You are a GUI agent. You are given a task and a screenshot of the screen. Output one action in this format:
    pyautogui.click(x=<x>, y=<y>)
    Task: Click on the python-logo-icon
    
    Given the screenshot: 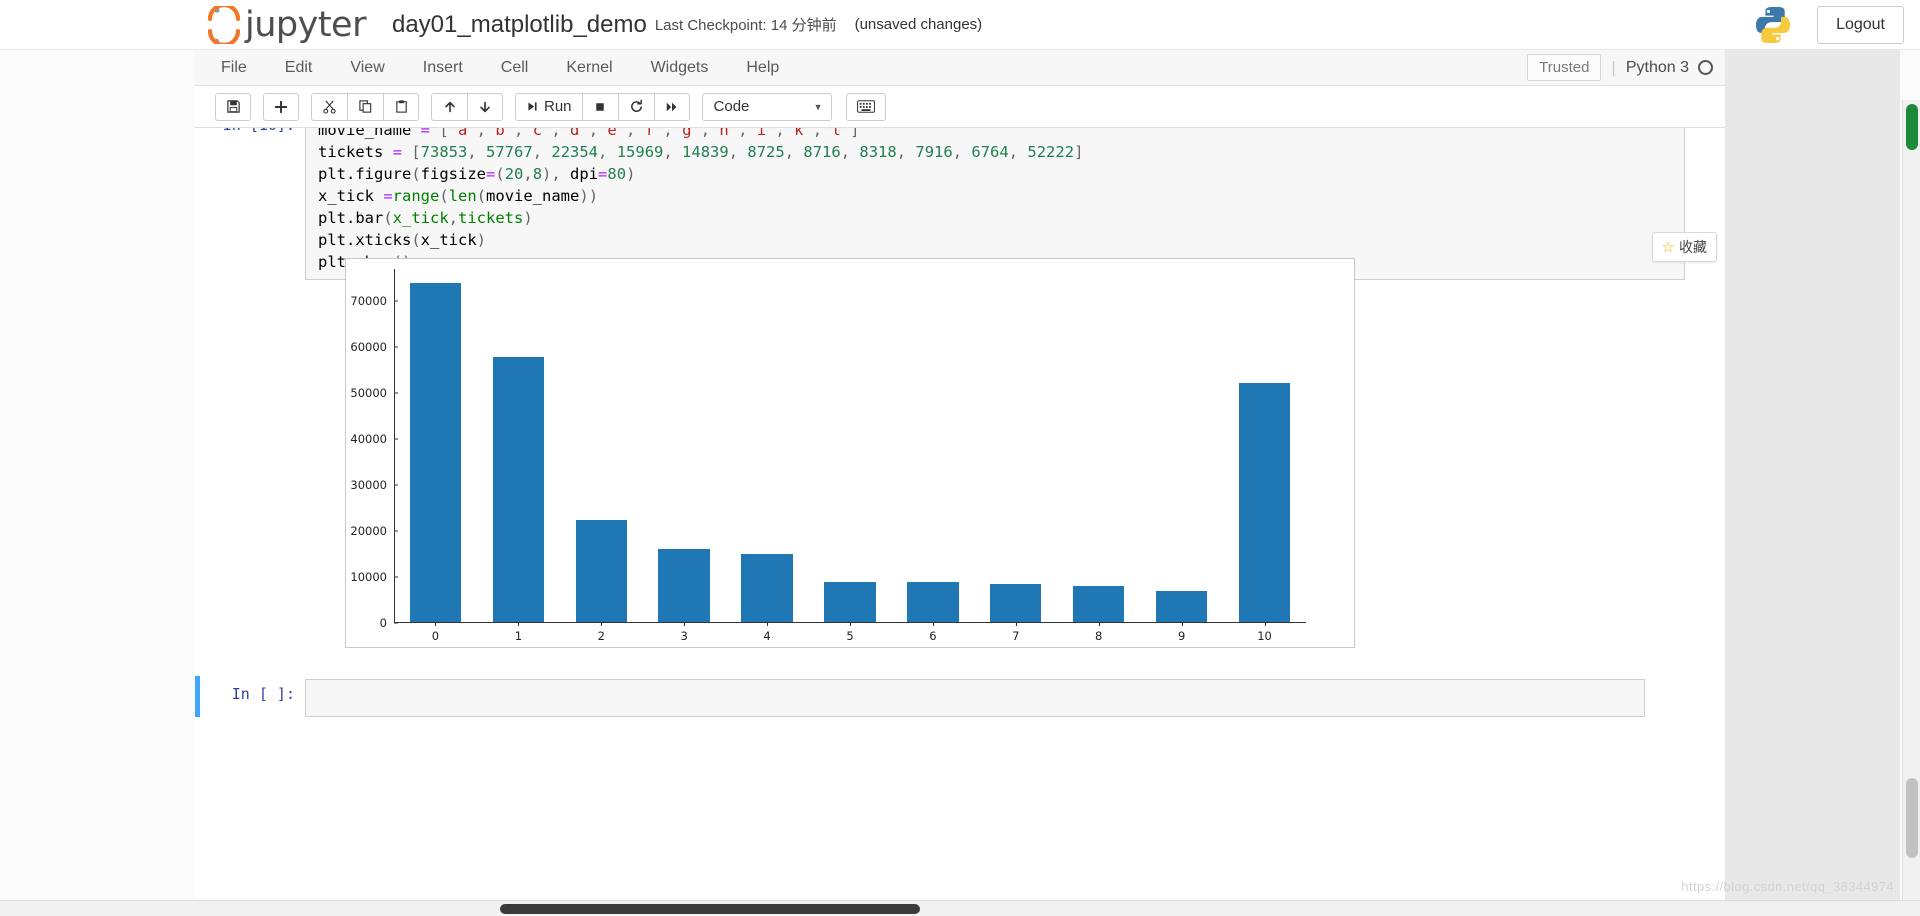 What is the action you would take?
    pyautogui.click(x=1773, y=25)
    